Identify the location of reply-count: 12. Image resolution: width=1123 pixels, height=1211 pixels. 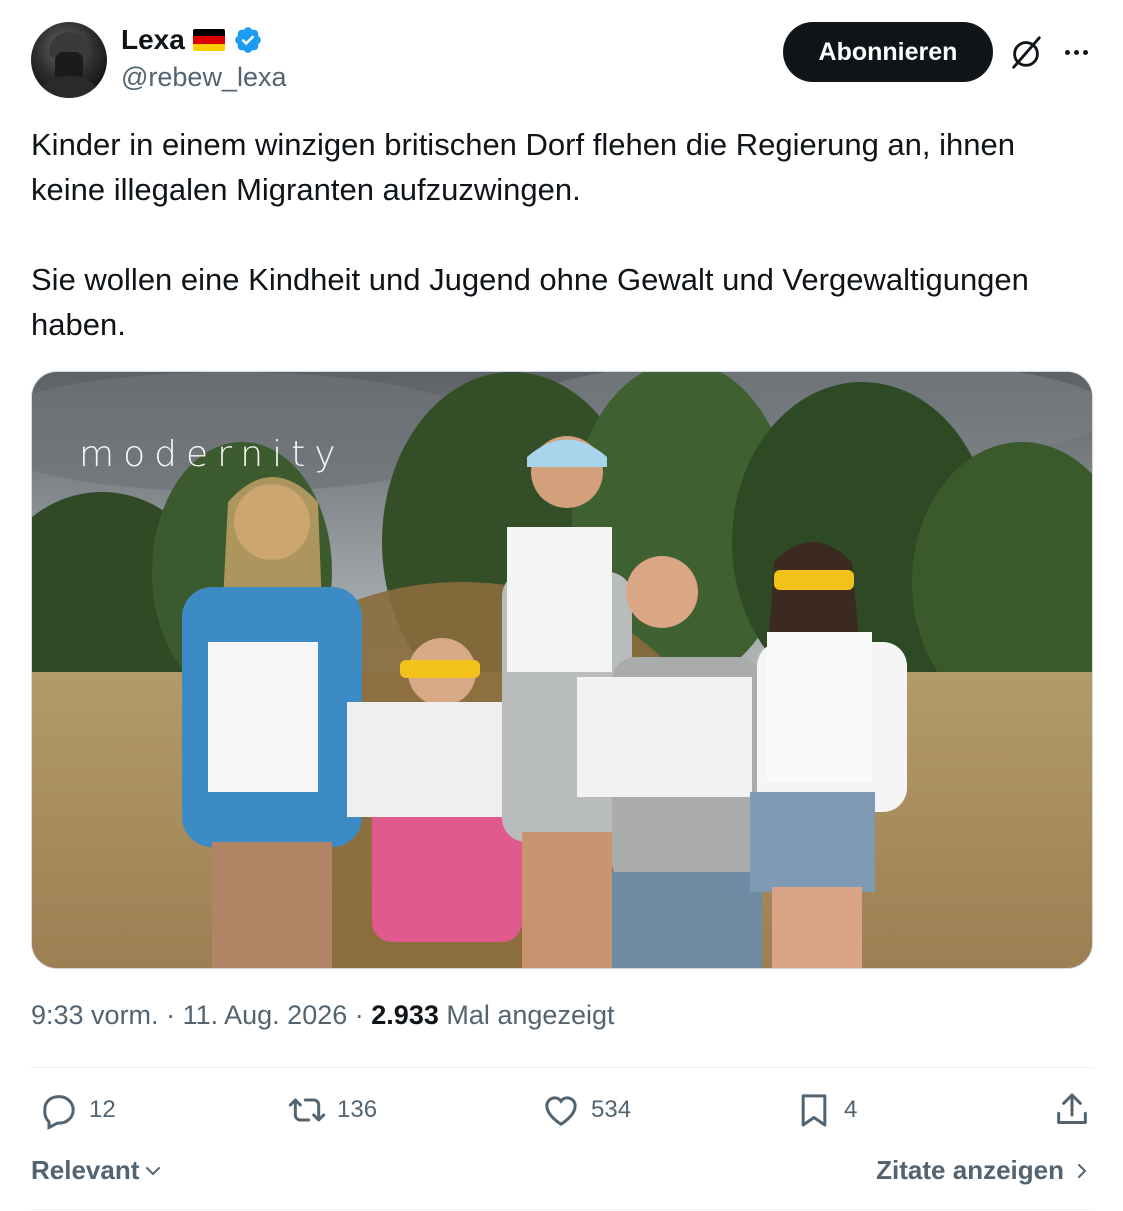
(102, 1109).